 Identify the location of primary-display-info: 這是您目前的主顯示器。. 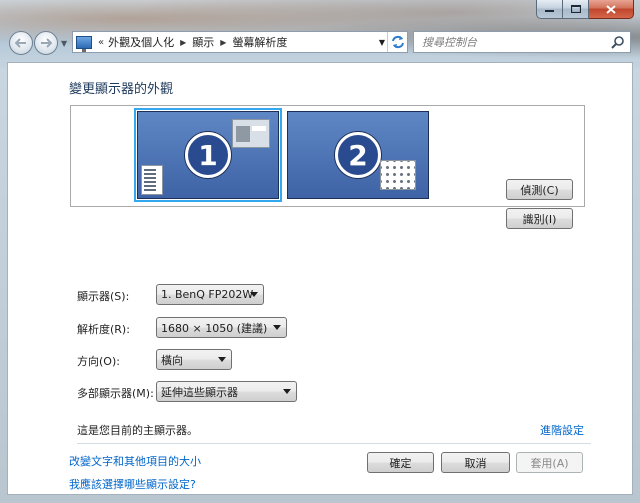
(137, 430).